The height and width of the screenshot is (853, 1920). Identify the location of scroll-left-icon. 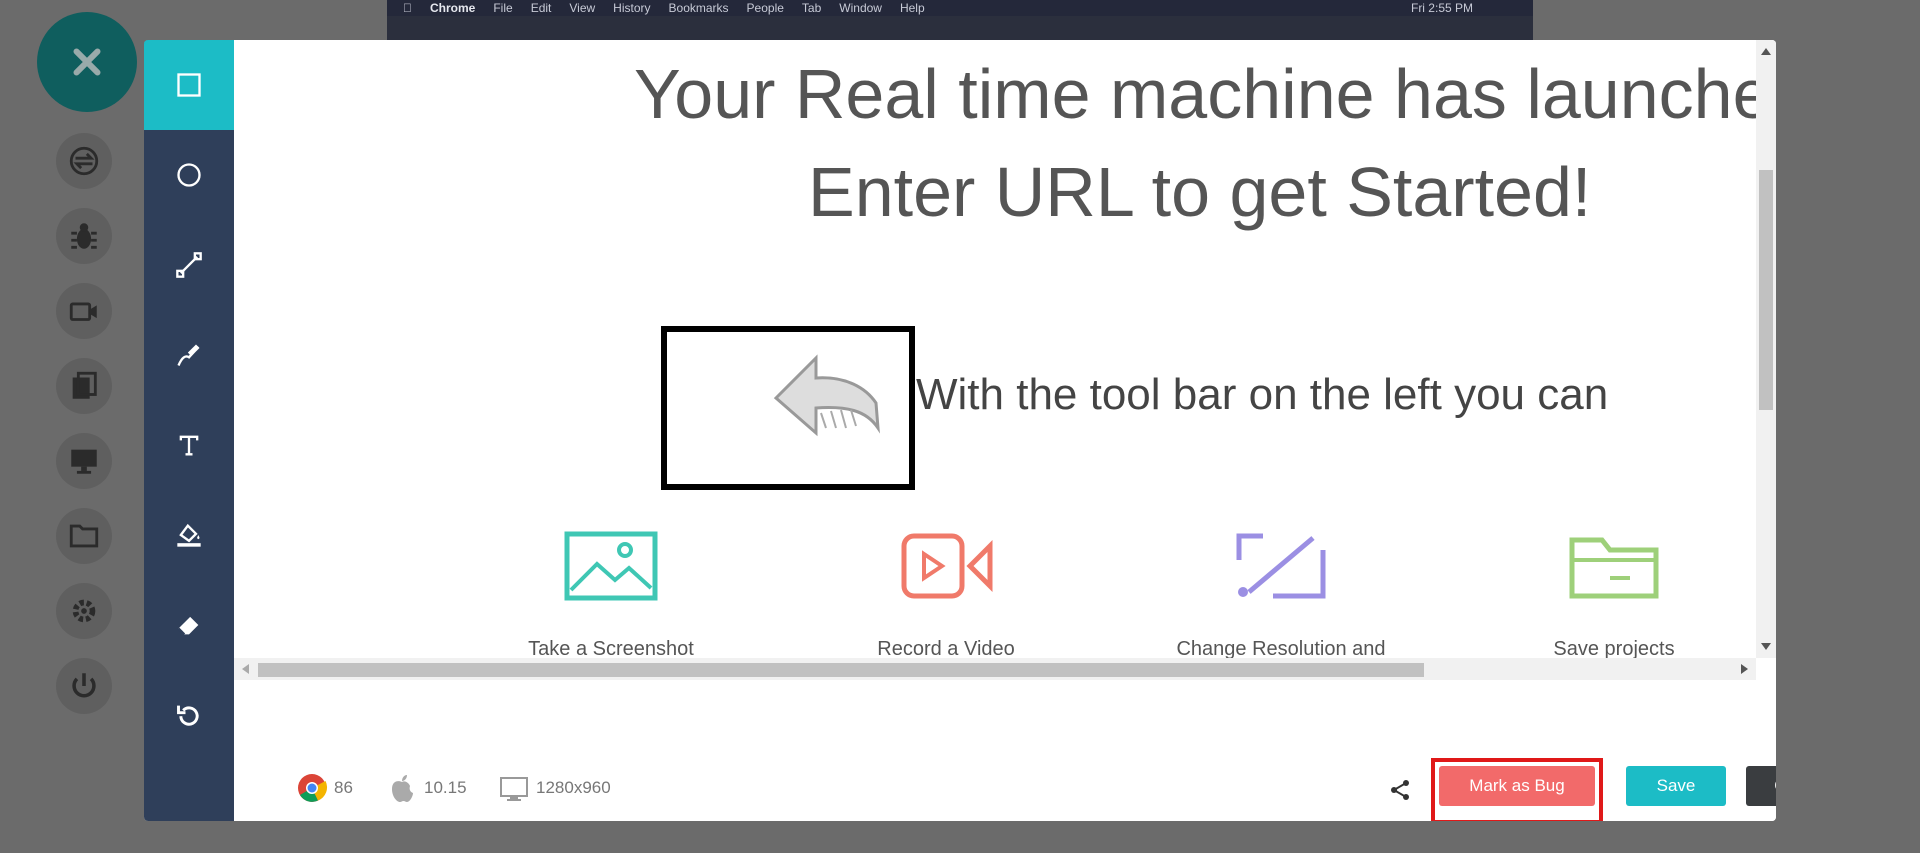
(245, 669).